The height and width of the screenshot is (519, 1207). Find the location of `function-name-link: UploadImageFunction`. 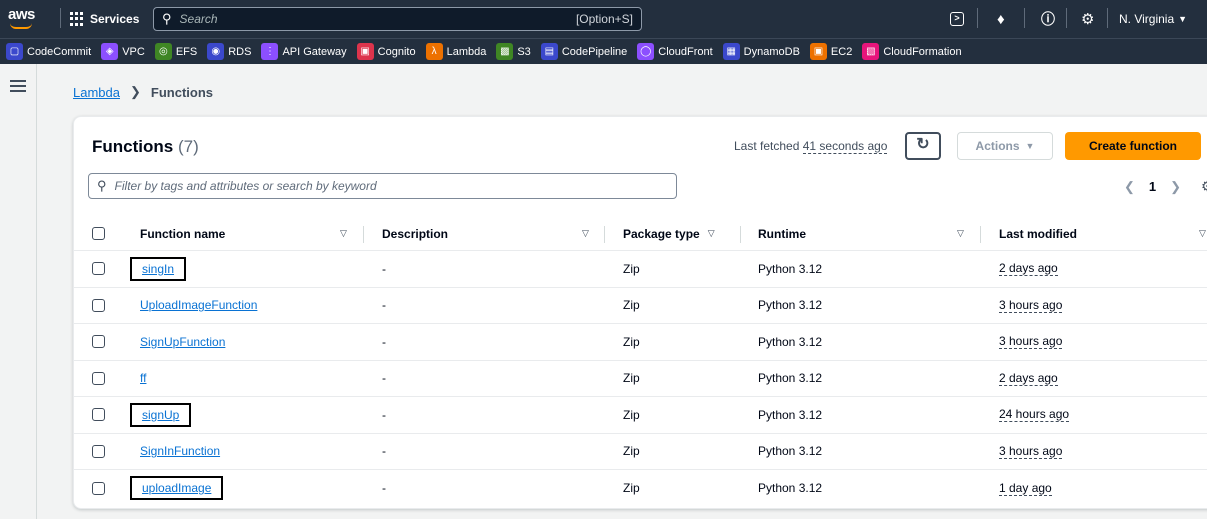

function-name-link: UploadImageFunction is located at coordinates (198, 305).